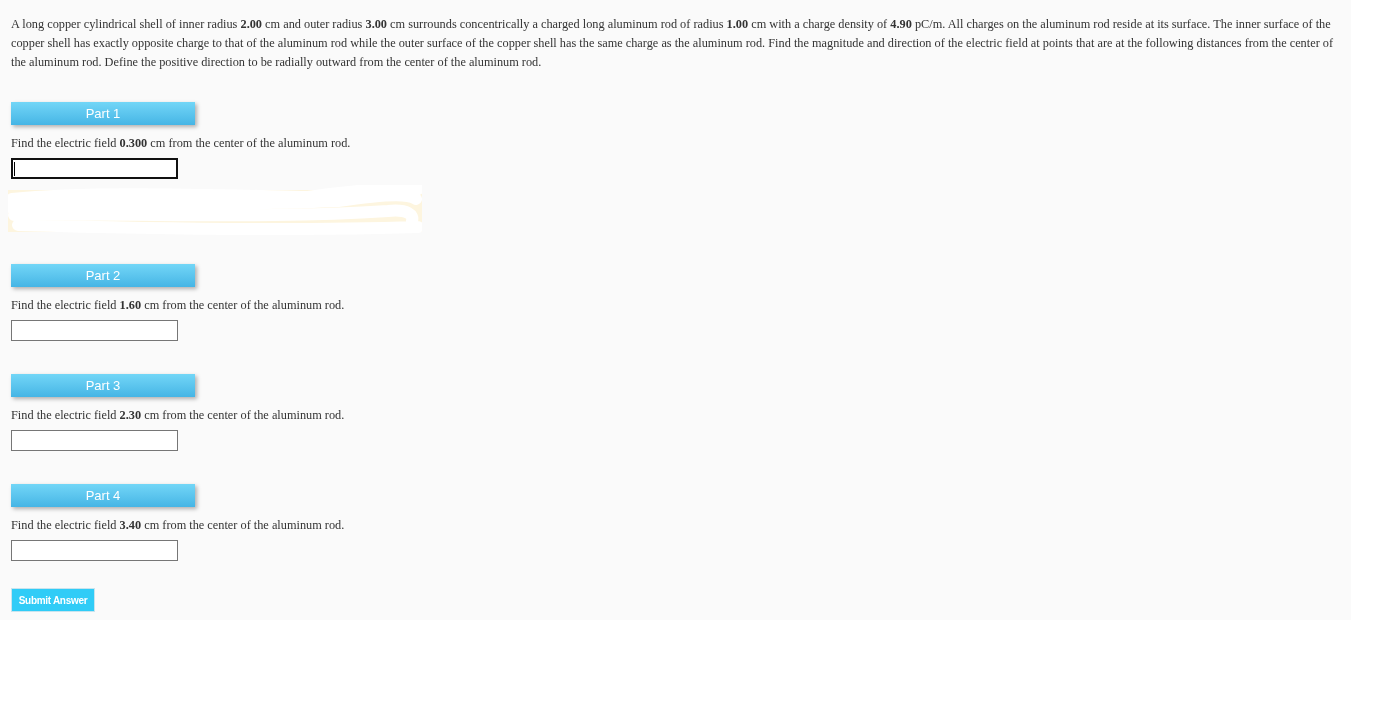  What do you see at coordinates (178, 525) in the screenshot?
I see `part-prompt: Find the electric field 3.40 cm from the center of the aluminum rod.` at bounding box center [178, 525].